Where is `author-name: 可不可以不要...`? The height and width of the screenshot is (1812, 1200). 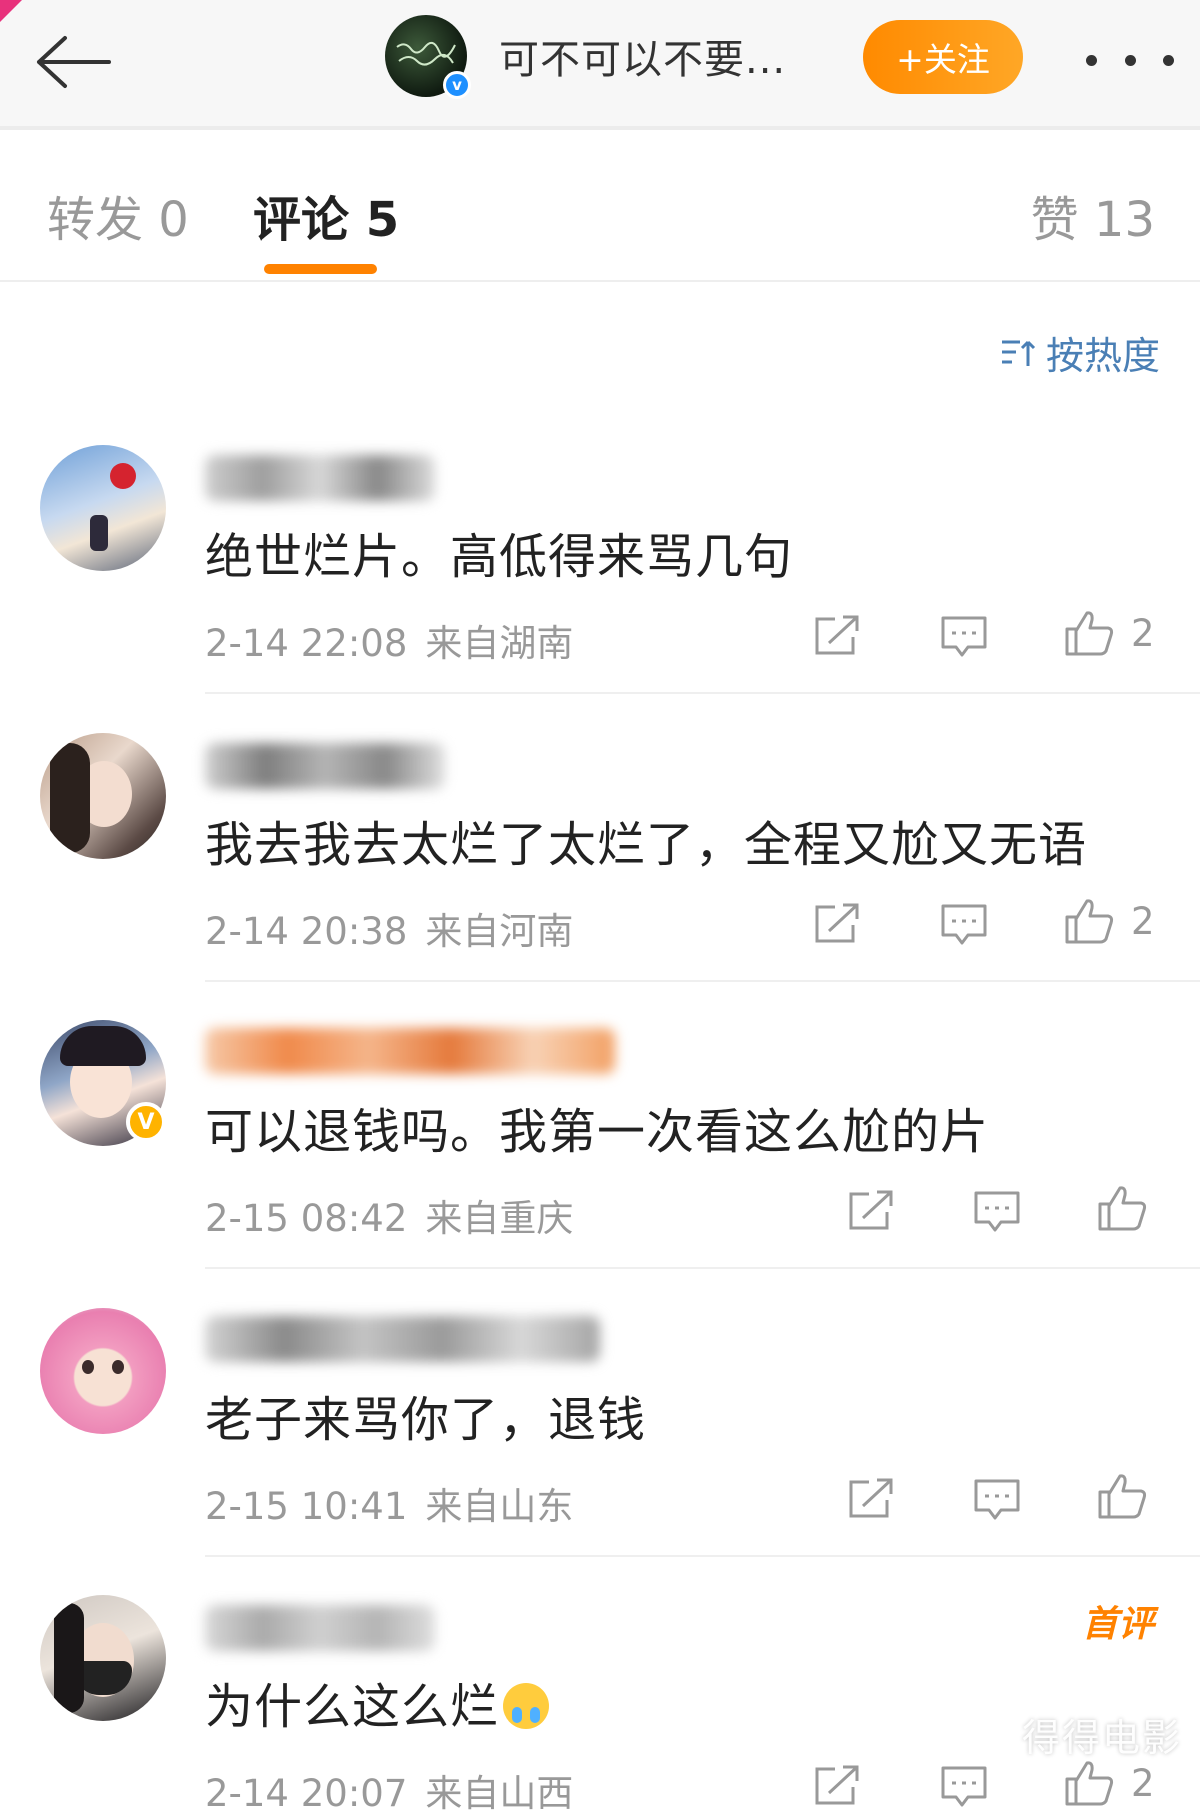 author-name: 可不可以不要... is located at coordinates (642, 56).